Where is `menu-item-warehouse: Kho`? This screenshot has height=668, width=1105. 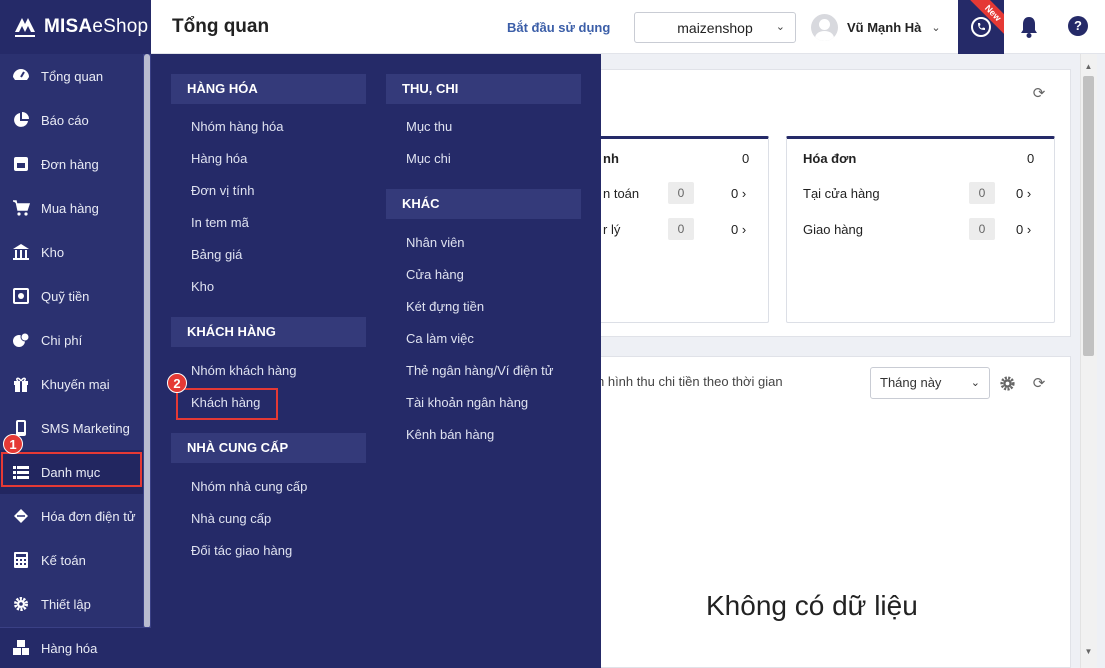 menu-item-warehouse: Kho is located at coordinates (202, 286).